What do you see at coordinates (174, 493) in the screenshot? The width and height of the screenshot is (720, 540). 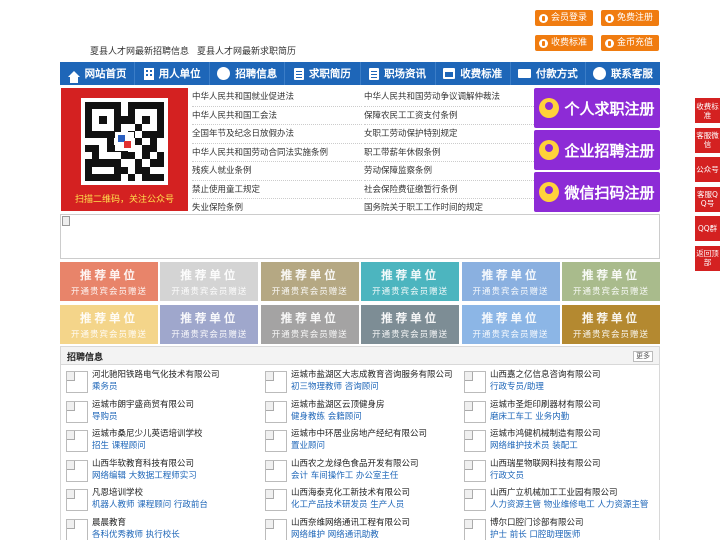 I see `company-link: 凡恩培训学校` at bounding box center [174, 493].